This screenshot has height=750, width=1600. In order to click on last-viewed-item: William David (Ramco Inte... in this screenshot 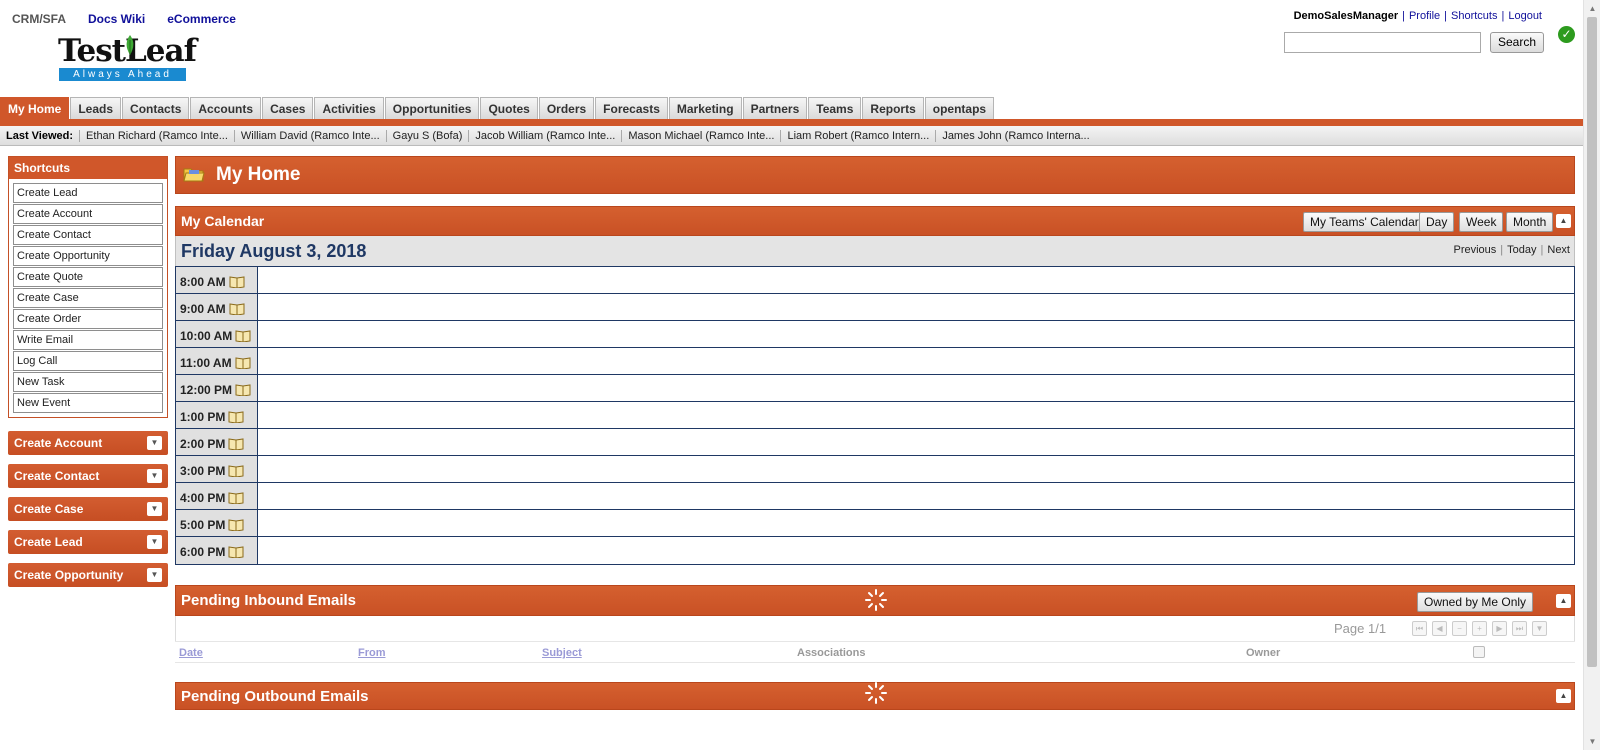, I will do `click(311, 135)`.